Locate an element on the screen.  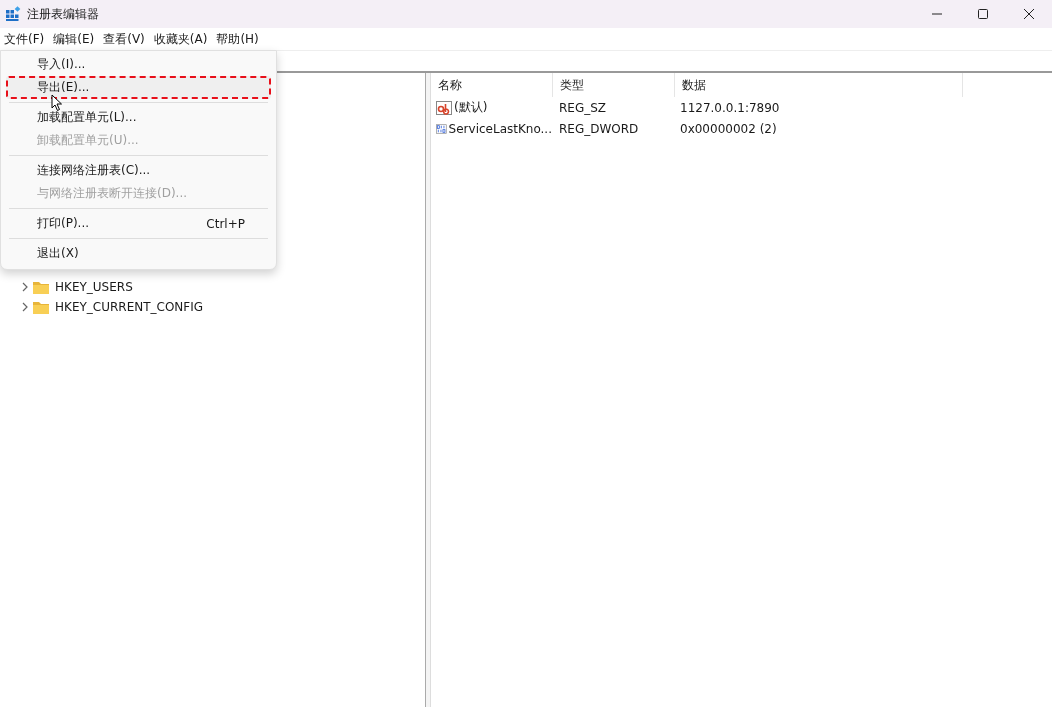
tree-item: HKEY_USERS is located at coordinates (94, 287).